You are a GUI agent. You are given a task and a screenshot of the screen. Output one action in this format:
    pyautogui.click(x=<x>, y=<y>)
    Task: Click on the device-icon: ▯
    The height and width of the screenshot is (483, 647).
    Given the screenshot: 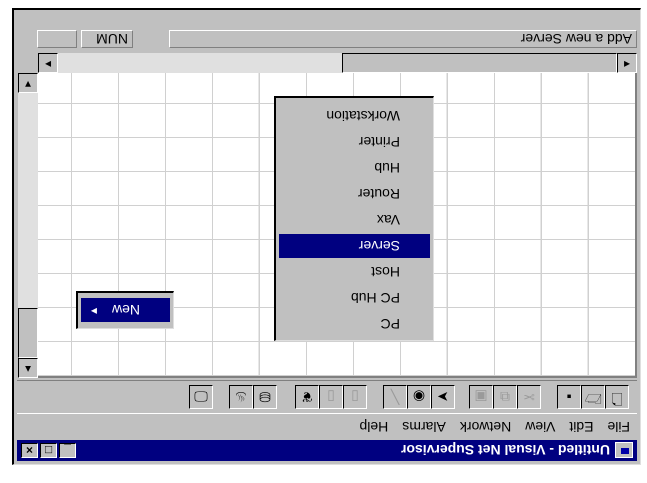 What is the action you would take?
    pyautogui.click(x=355, y=397)
    